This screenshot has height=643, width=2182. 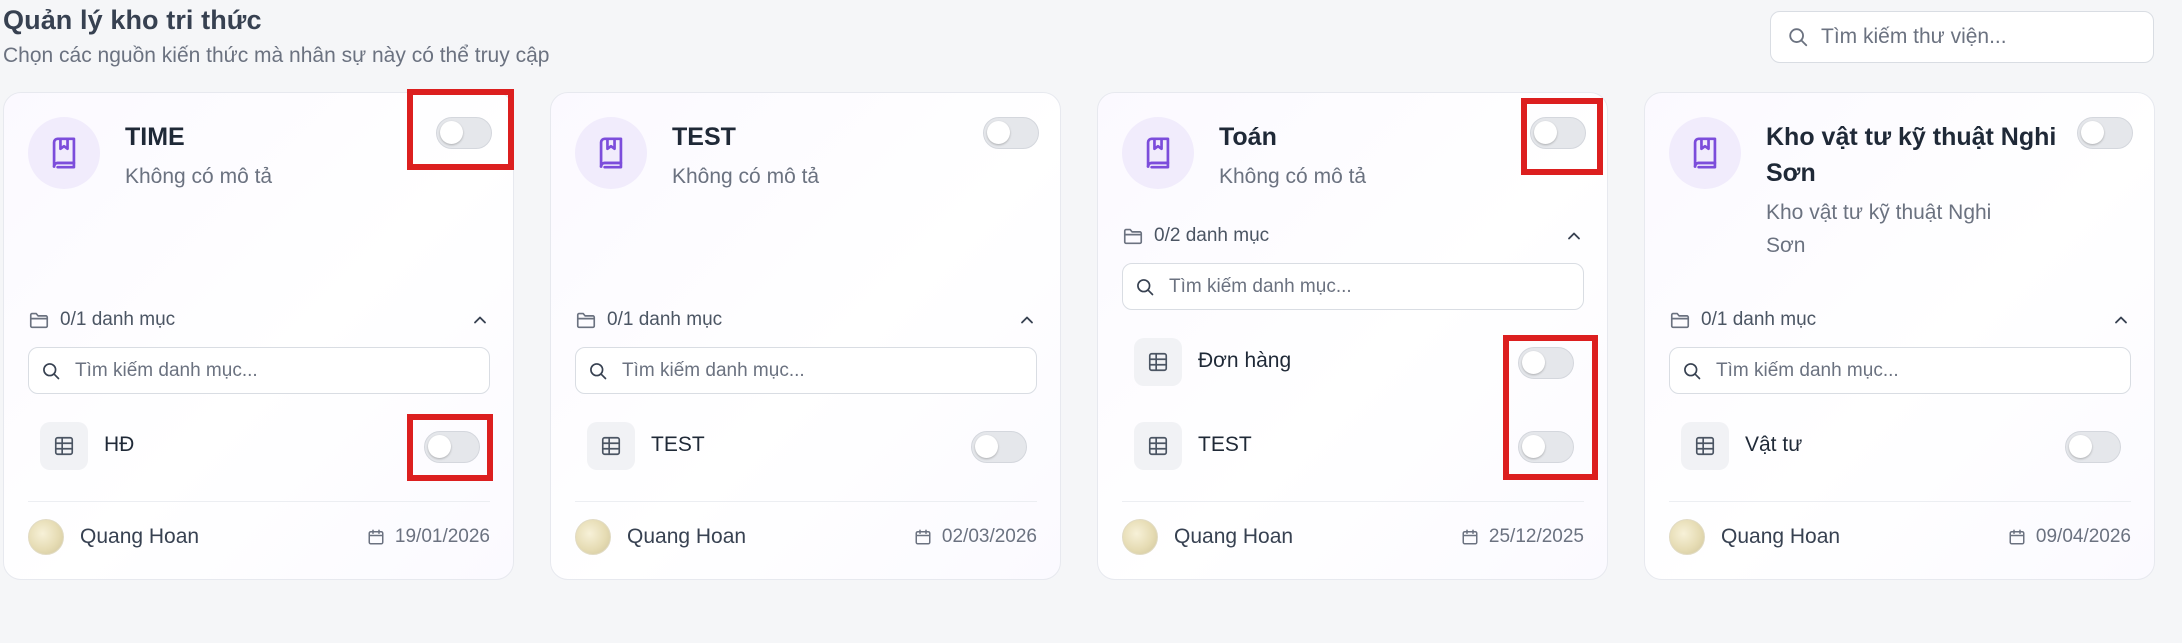 I want to click on category-section-toggle: 0/2 danh mục, so click(x=1353, y=236).